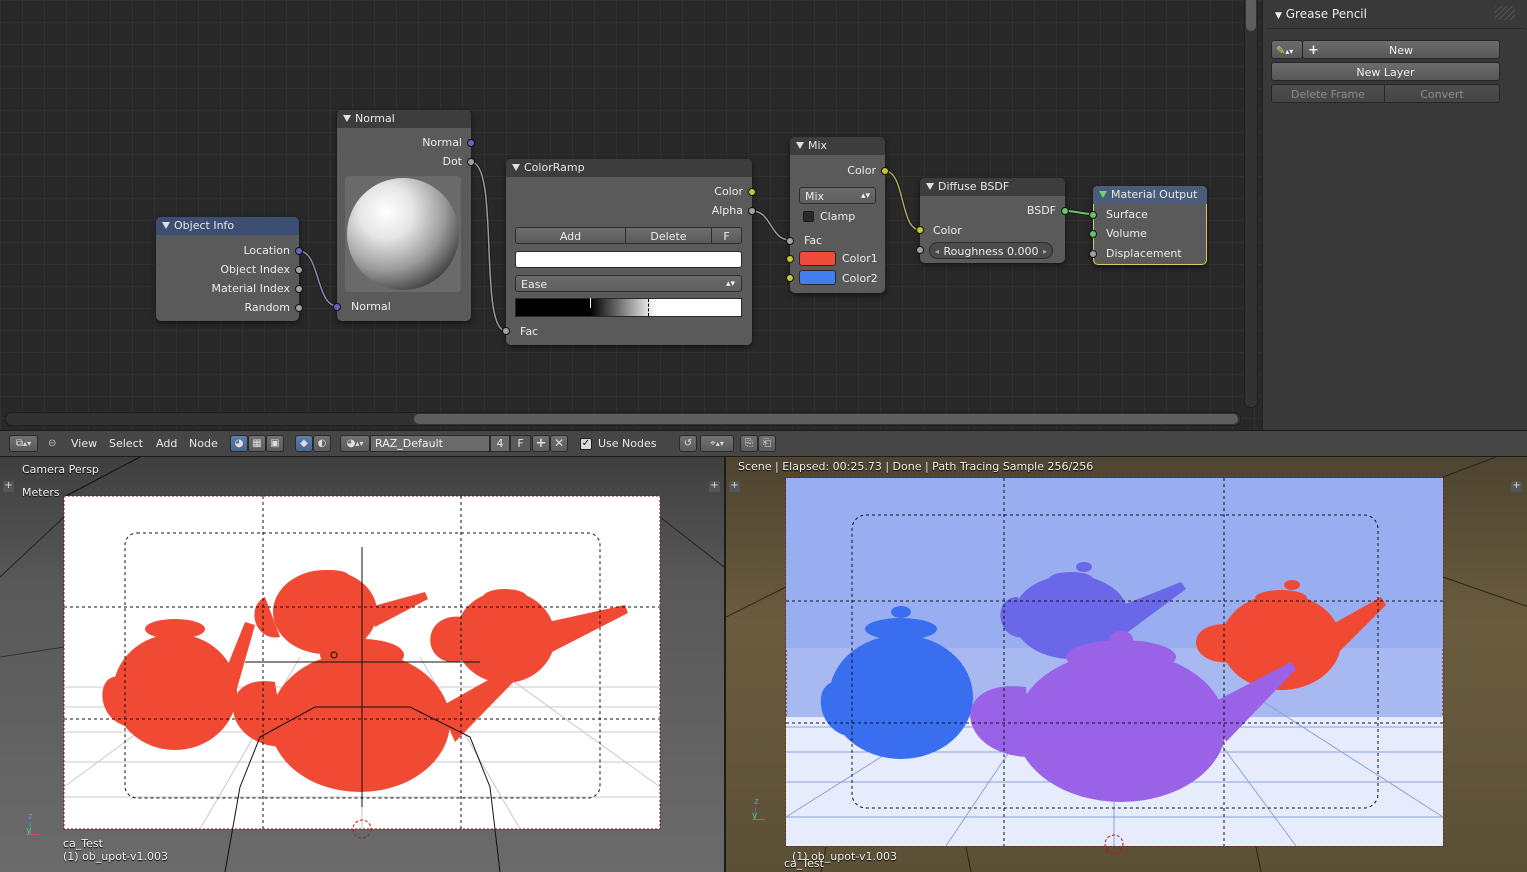 Image resolution: width=1527 pixels, height=872 pixels. What do you see at coordinates (717, 443) in the screenshot?
I see `snap-element-menu: ⌖▴▾` at bounding box center [717, 443].